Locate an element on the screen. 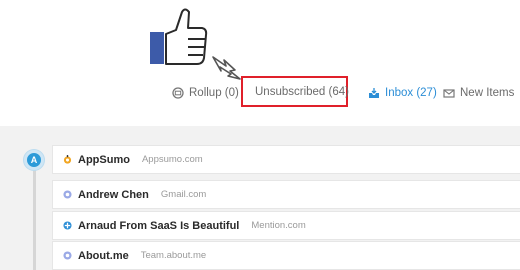 This screenshot has width=520, height=270. inbox-icon is located at coordinates (374, 93).